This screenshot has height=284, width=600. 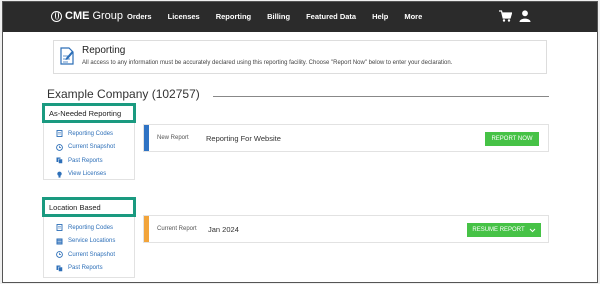 I want to click on nav-billing: Billing, so click(x=278, y=16).